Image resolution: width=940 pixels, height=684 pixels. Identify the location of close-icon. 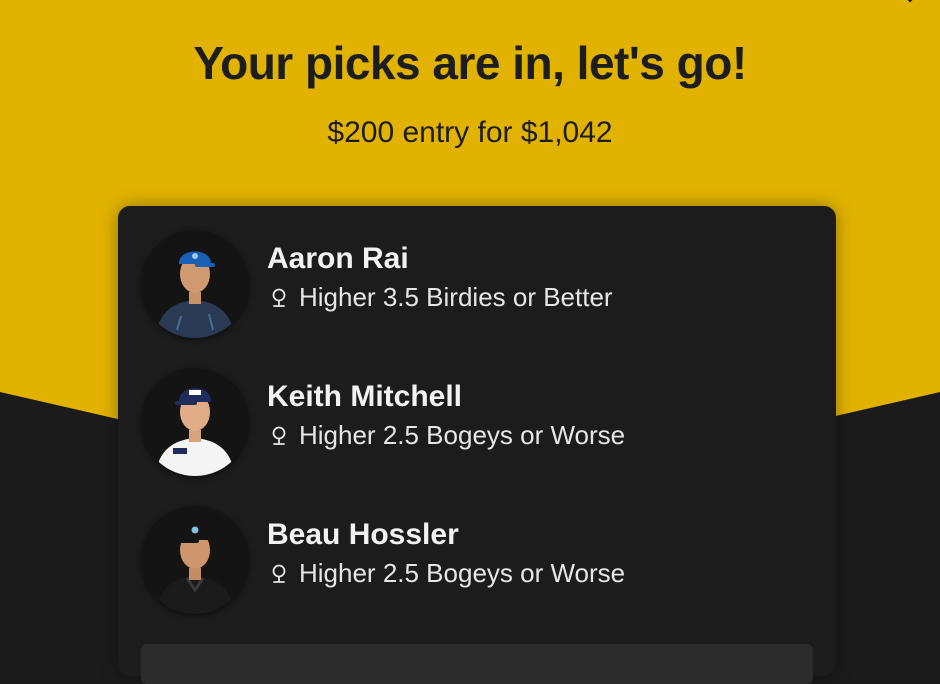
(910, 1).